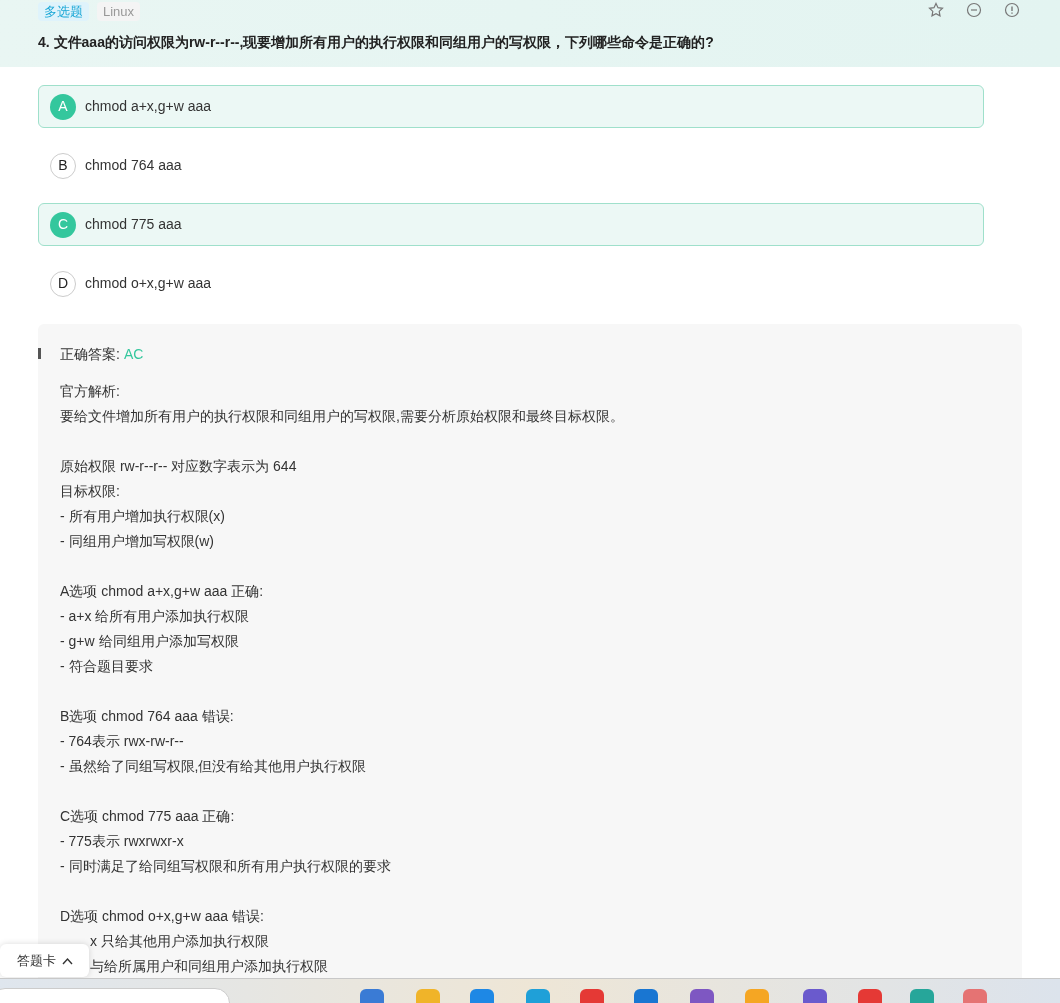 Image resolution: width=1060 pixels, height=1003 pixels. Describe the element at coordinates (119, 11) in the screenshot. I see `topic-tag: Linux` at that location.